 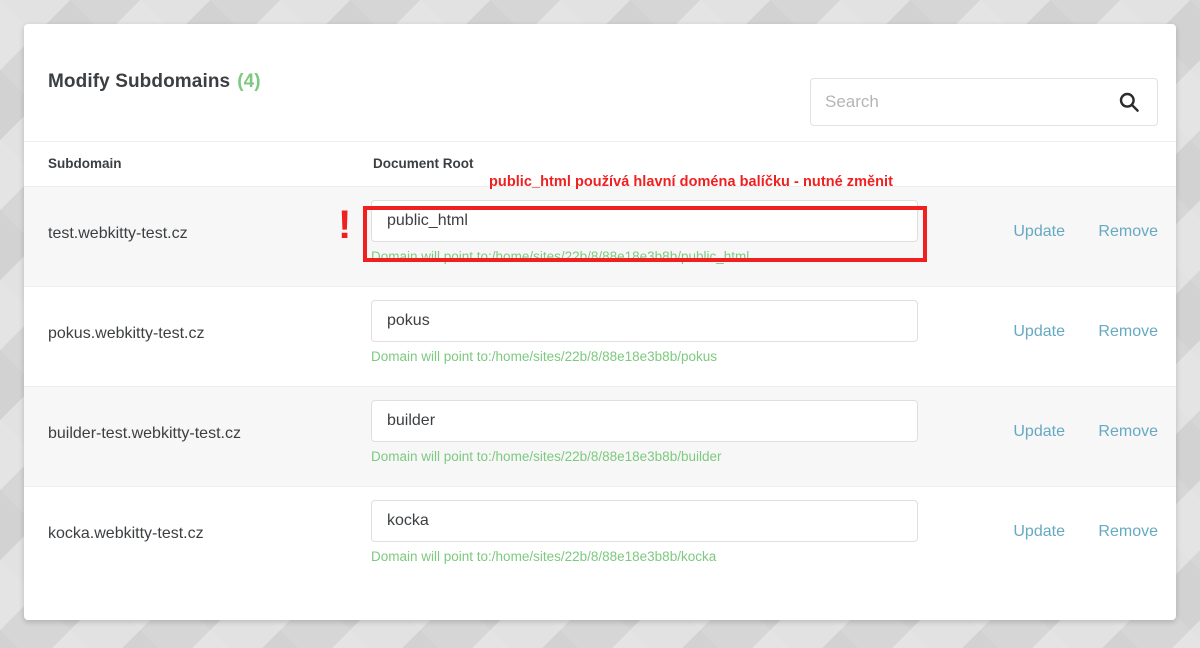 What do you see at coordinates (144, 433) in the screenshot?
I see `subdomain-label: builder-test.webkitty-test.cz` at bounding box center [144, 433].